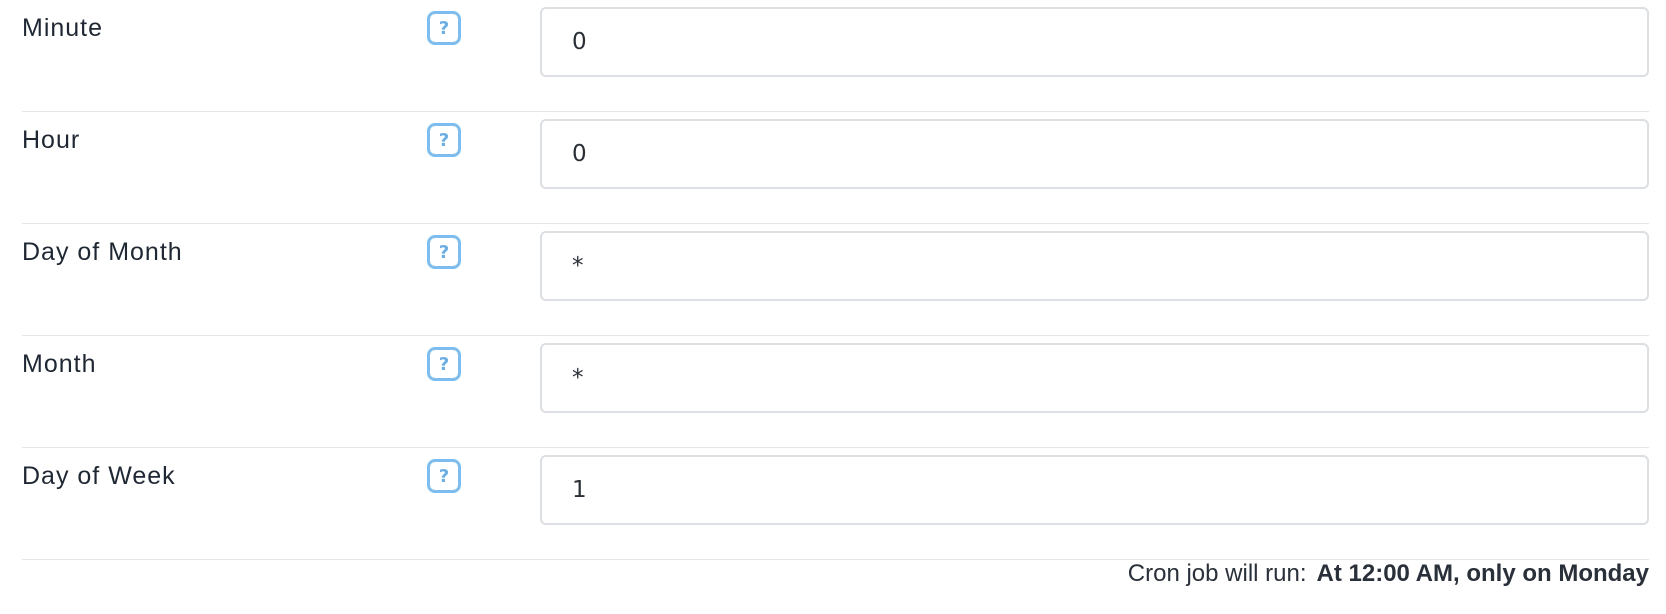 Image resolution: width=1666 pixels, height=614 pixels. I want to click on day-of-month-input, so click(1094, 266).